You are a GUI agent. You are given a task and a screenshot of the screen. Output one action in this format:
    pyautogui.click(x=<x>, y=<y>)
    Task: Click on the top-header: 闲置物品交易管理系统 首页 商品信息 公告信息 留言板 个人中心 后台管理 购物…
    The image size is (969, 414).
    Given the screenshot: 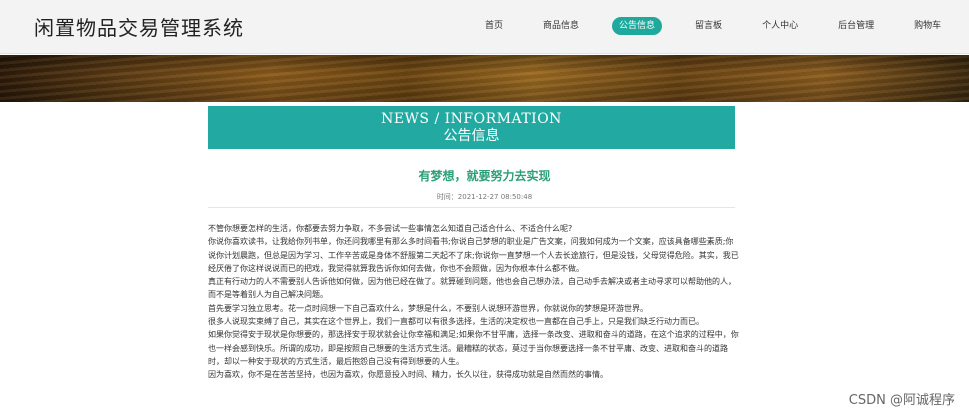 What is the action you would take?
    pyautogui.click(x=484, y=27)
    